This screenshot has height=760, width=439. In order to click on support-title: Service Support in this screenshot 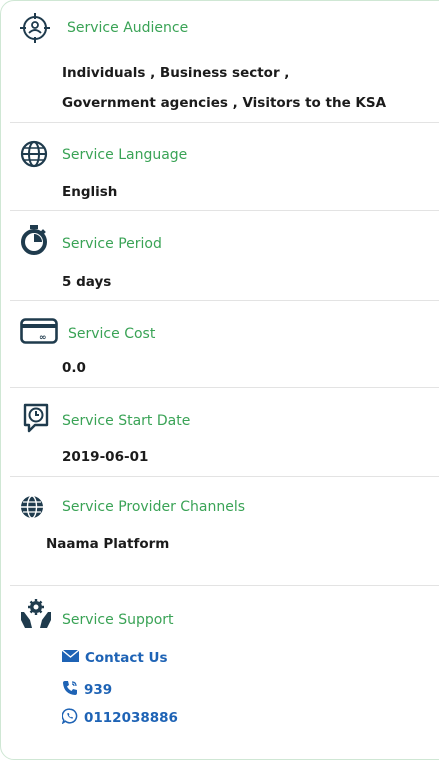, I will do `click(118, 620)`.